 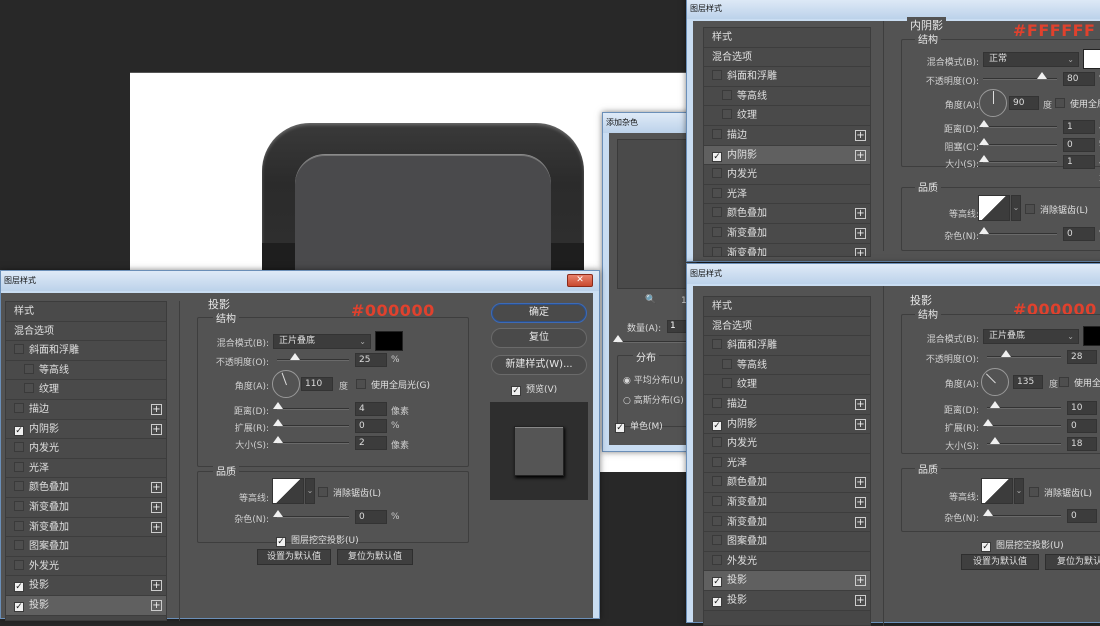 I want to click on style-list-item: 渐变叠加 +, so click(x=787, y=233).